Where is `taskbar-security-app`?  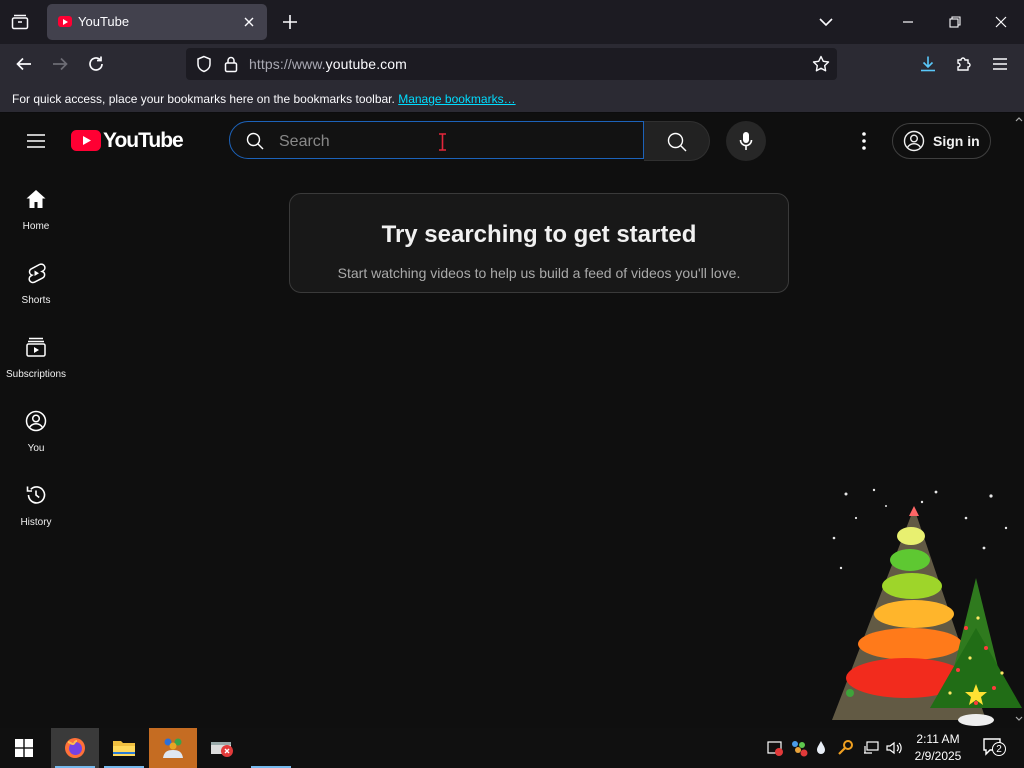 taskbar-security-app is located at coordinates (222, 748).